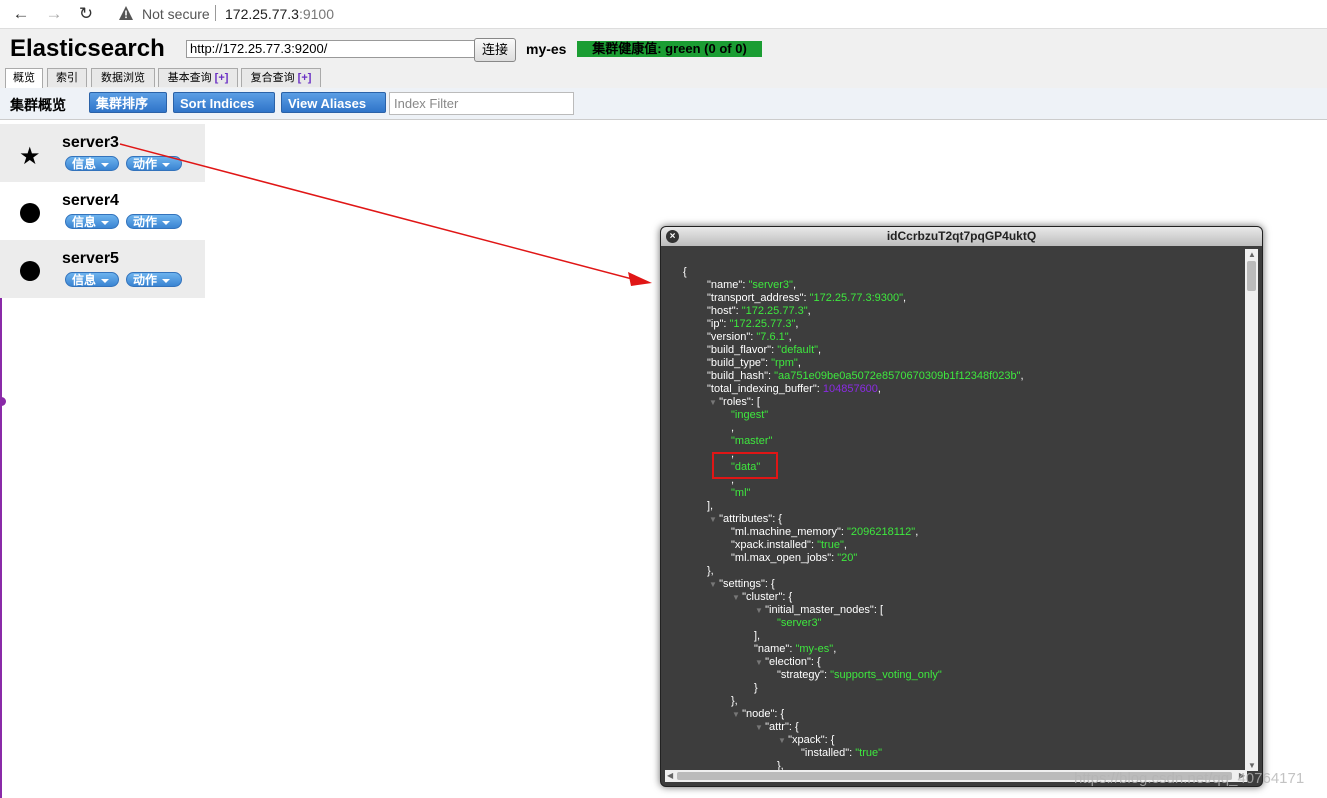 This screenshot has height=798, width=1327. I want to click on json-key: "build_hash":, so click(741, 376).